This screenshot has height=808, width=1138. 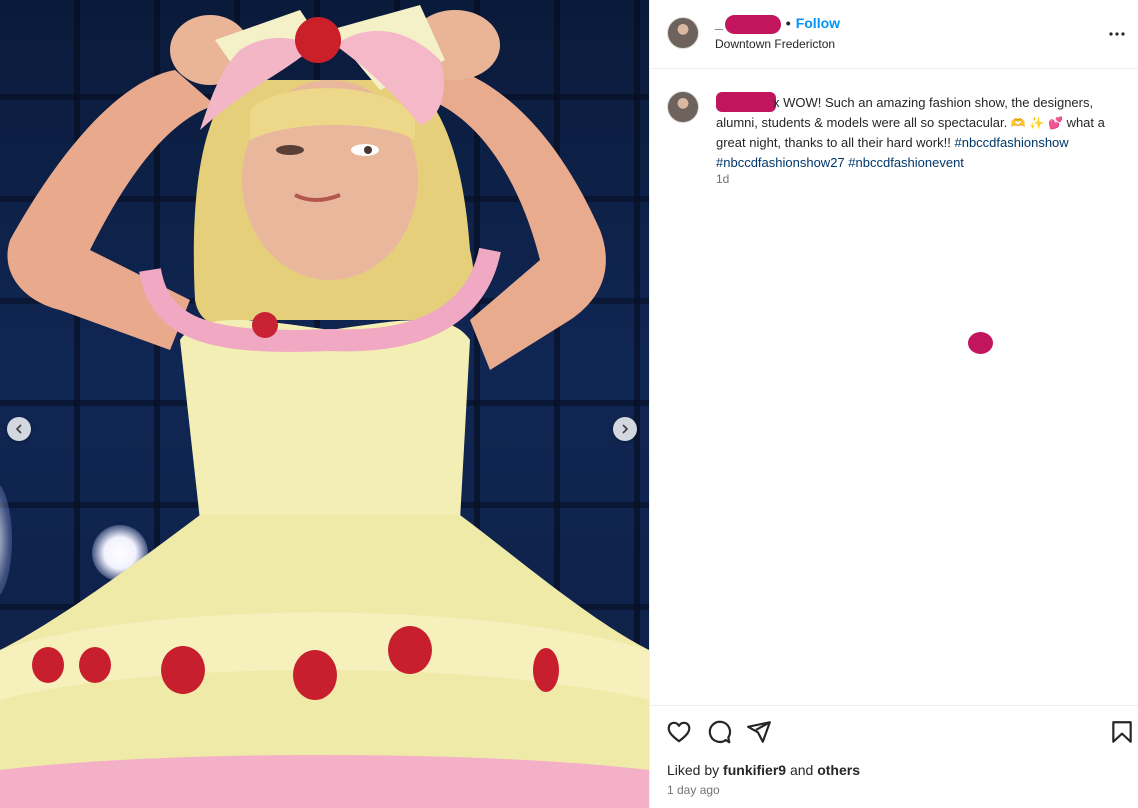 I want to click on more-options-button, so click(x=1117, y=34).